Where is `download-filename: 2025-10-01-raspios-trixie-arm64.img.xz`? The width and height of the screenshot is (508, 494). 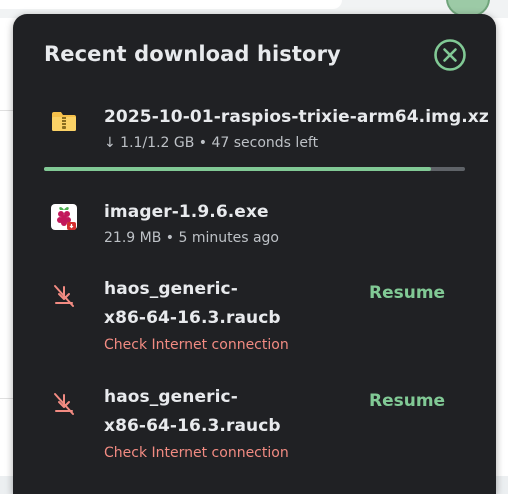
download-filename: 2025-10-01-raspios-trixie-arm64.img.xz is located at coordinates (296, 117).